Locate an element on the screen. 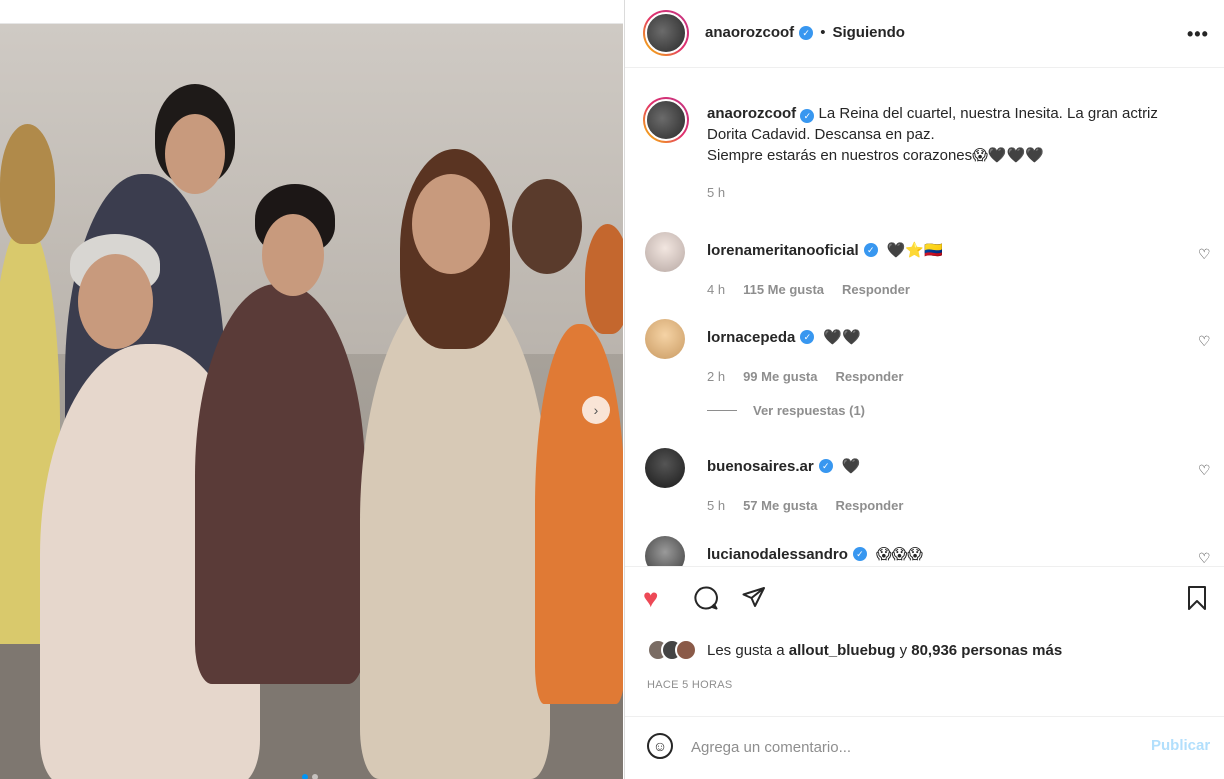 This screenshot has height=779, width=1224. bookmark-icon is located at coordinates (1197, 600).